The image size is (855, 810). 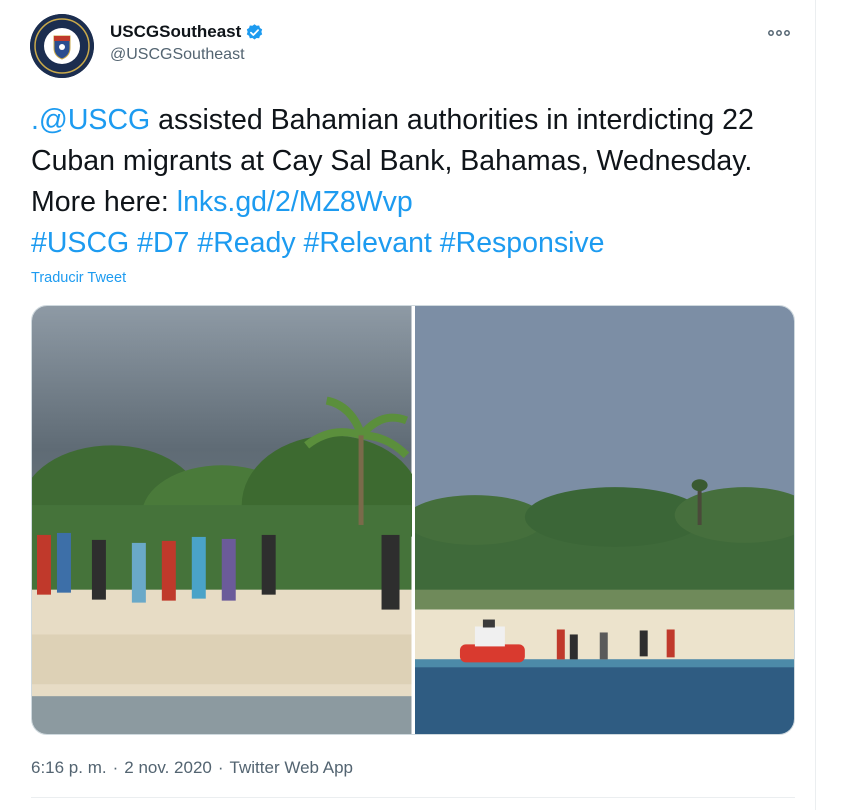 I want to click on verified-badge-icon, so click(x=254, y=32).